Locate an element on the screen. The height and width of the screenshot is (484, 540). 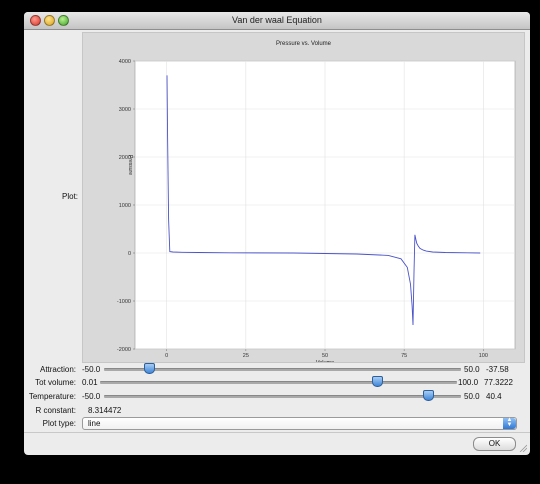
window-title: Van der waal Equation is located at coordinates (277, 20).